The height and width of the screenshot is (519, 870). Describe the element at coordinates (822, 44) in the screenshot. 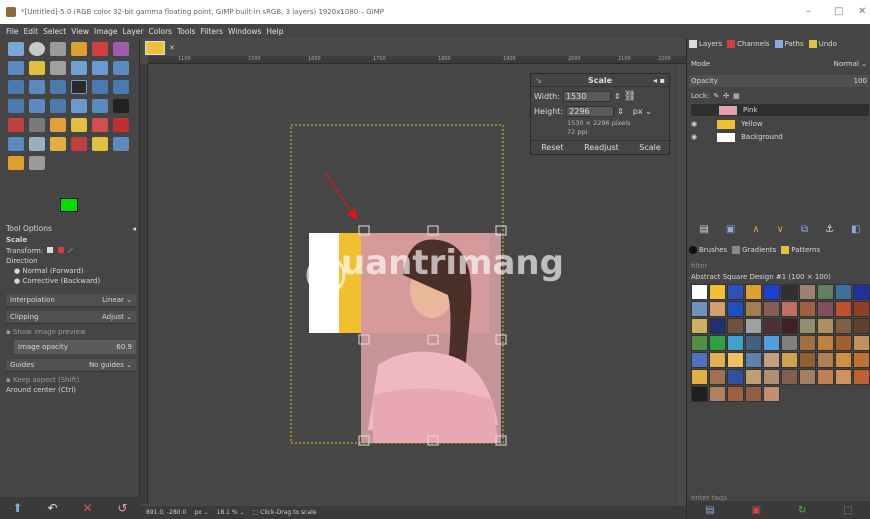

I see `tab-undo: Undo` at that location.